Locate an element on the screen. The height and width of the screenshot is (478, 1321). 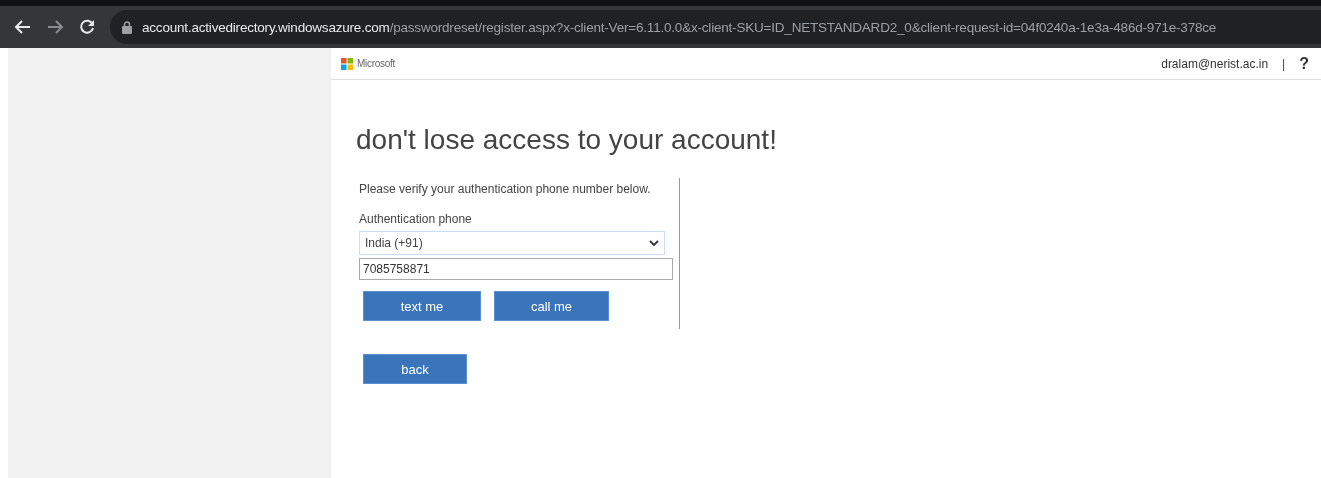
help-link: ? is located at coordinates (1304, 63).